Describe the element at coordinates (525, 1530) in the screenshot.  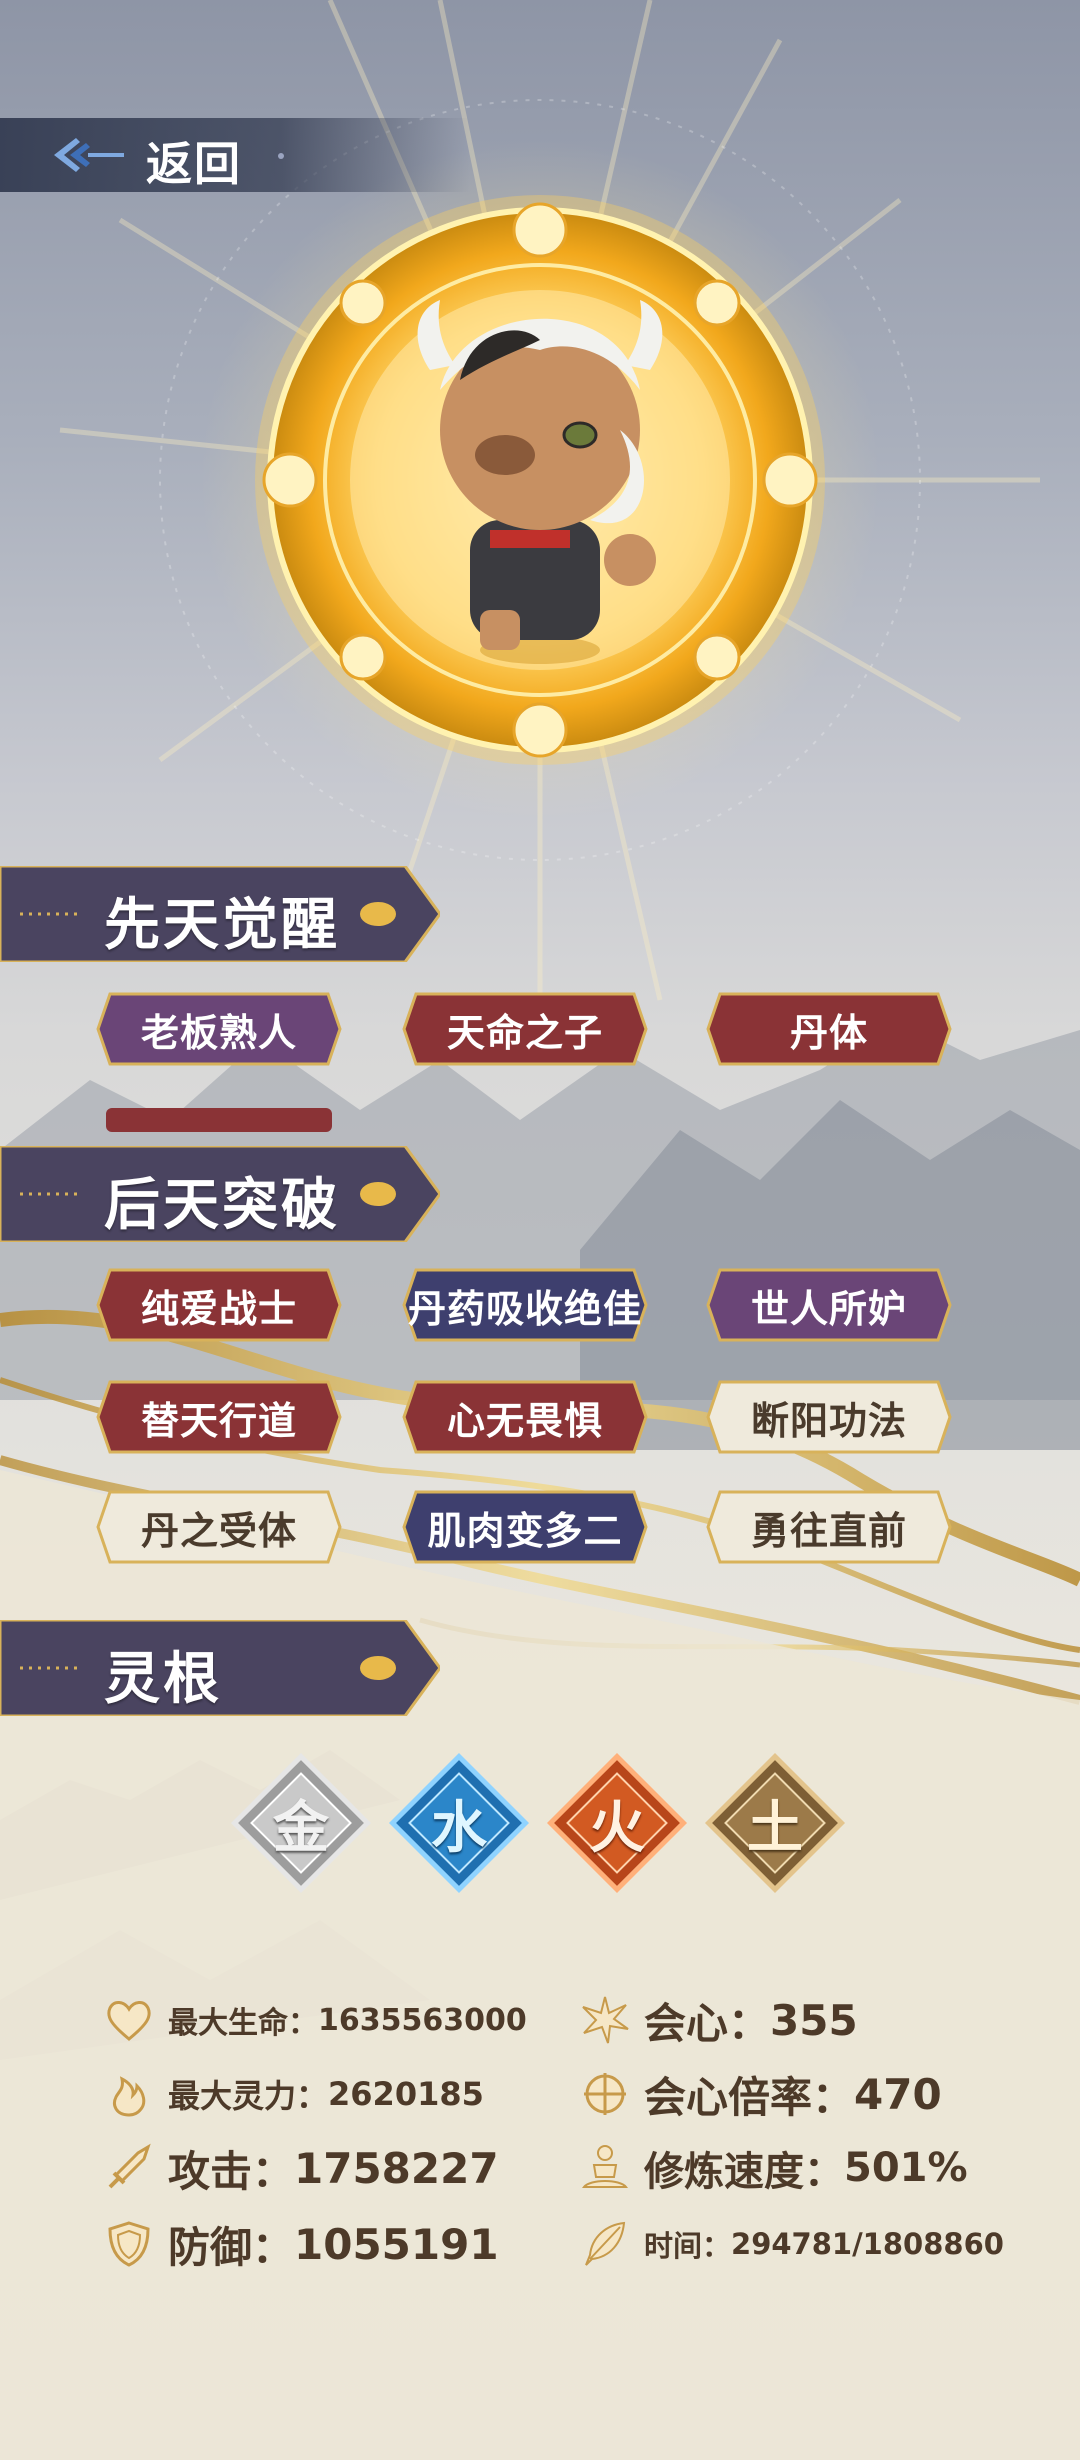
I see `tag-label: 肌肉变多二` at that location.